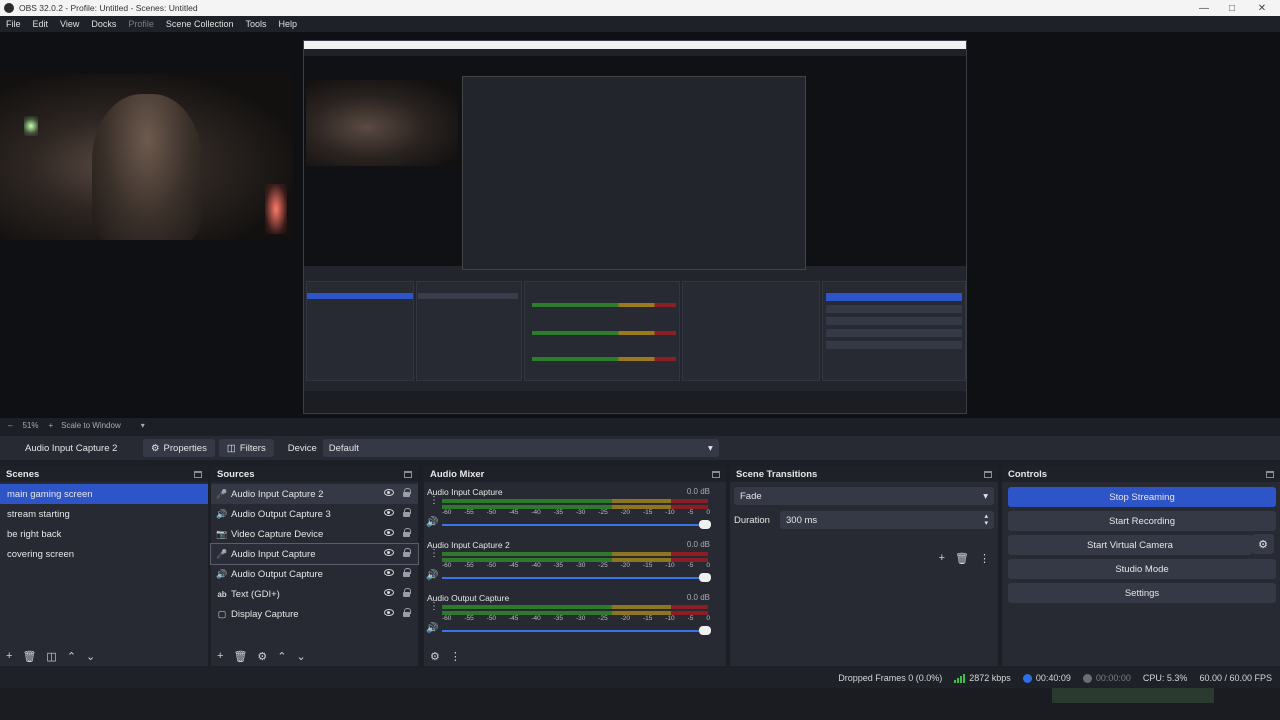 The image size is (1280, 720). I want to click on menu-view: View, so click(69, 24).